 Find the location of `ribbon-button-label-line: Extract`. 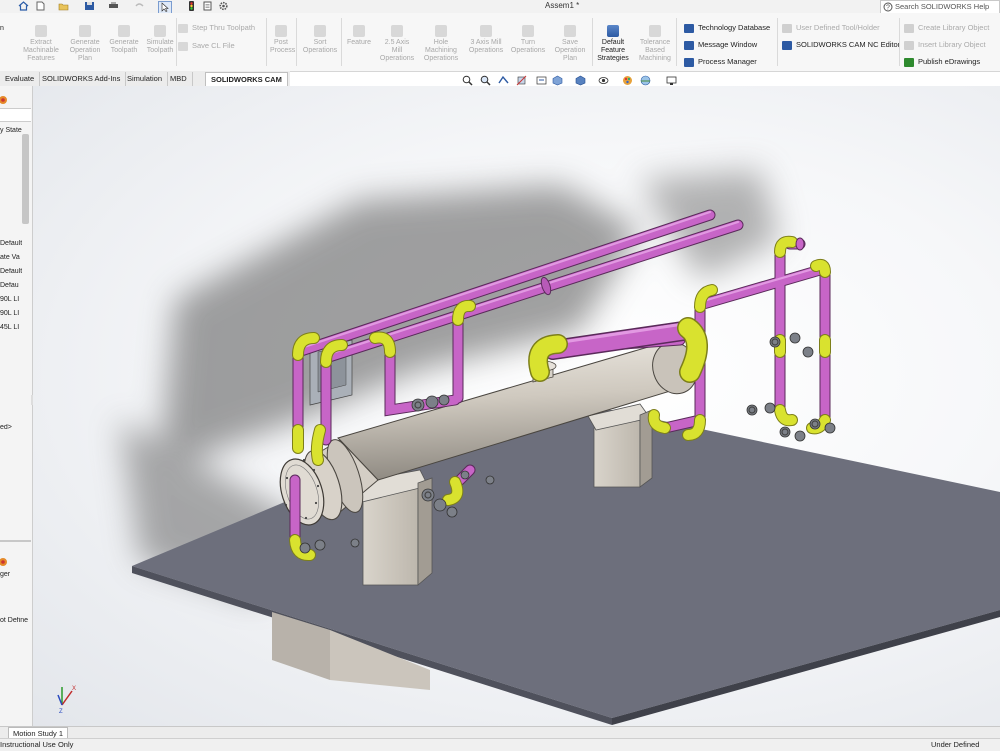

ribbon-button-label-line: Extract is located at coordinates (41, 42).